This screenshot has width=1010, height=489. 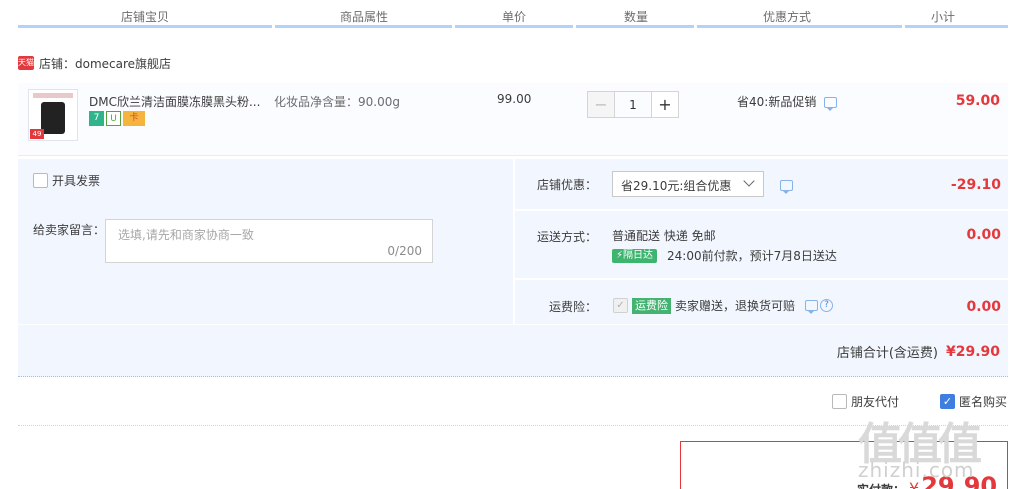 What do you see at coordinates (839, 401) in the screenshot?
I see `friend-pay-checkbox` at bounding box center [839, 401].